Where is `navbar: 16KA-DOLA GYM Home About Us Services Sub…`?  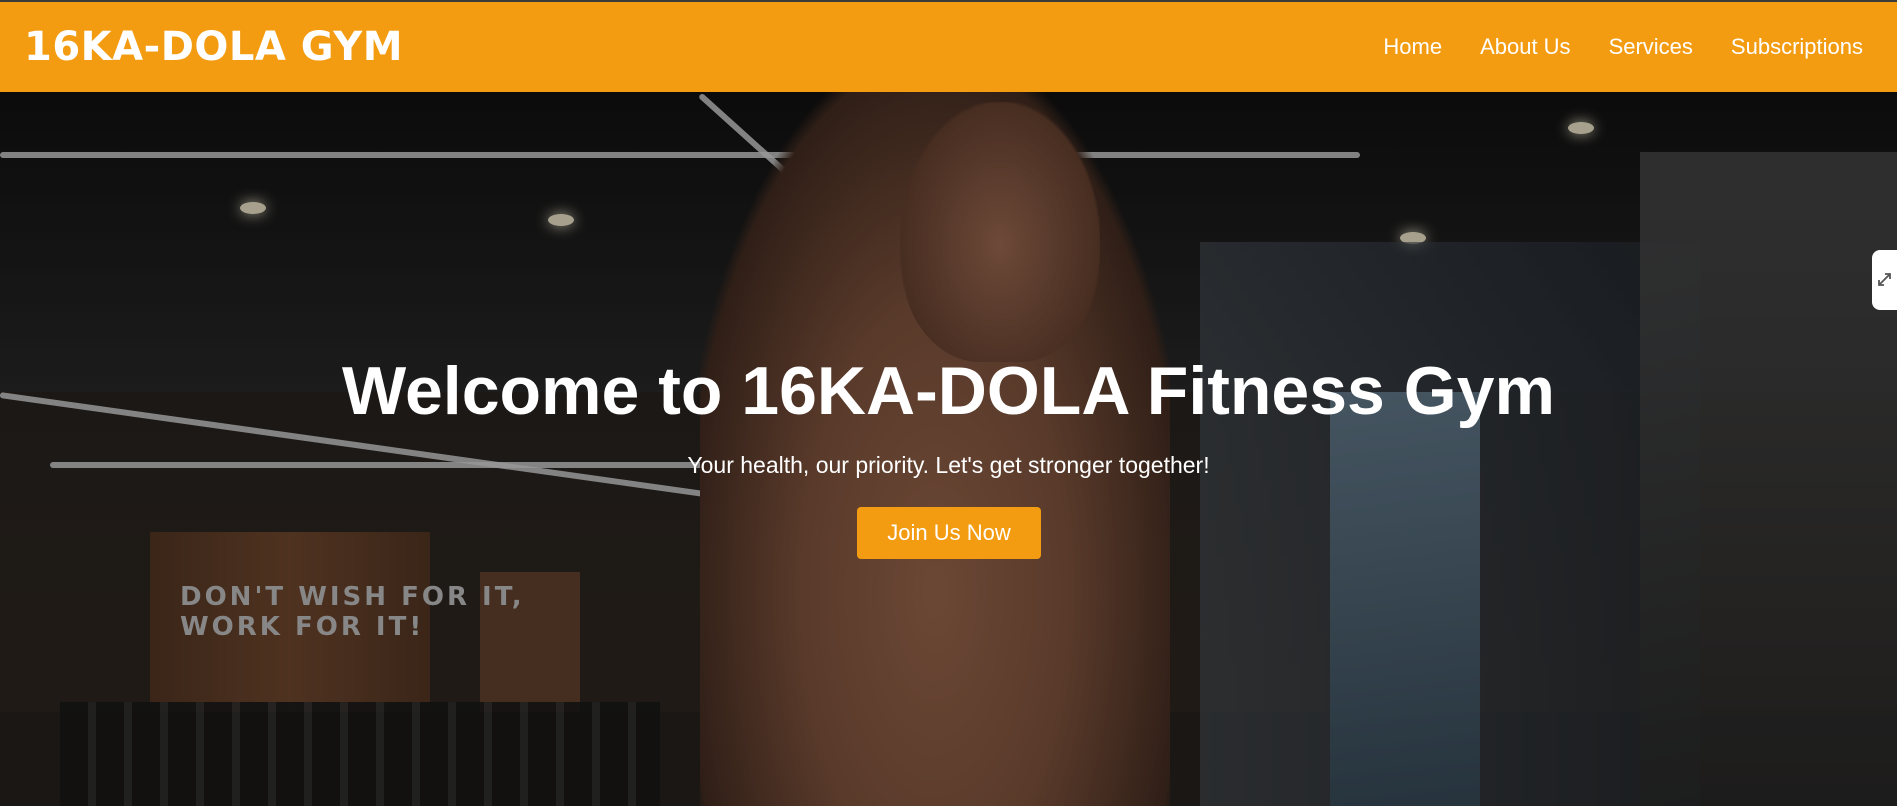 navbar: 16KA-DOLA GYM Home About Us Services Sub… is located at coordinates (948, 47).